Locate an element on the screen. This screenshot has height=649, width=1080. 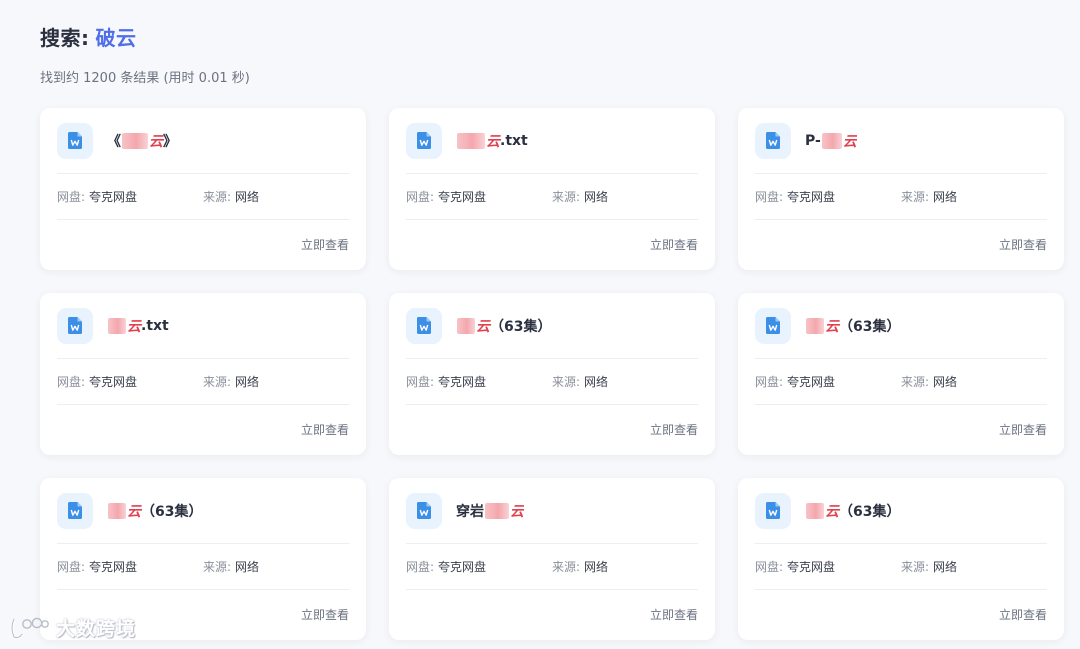
title-prefix: P- is located at coordinates (813, 140).